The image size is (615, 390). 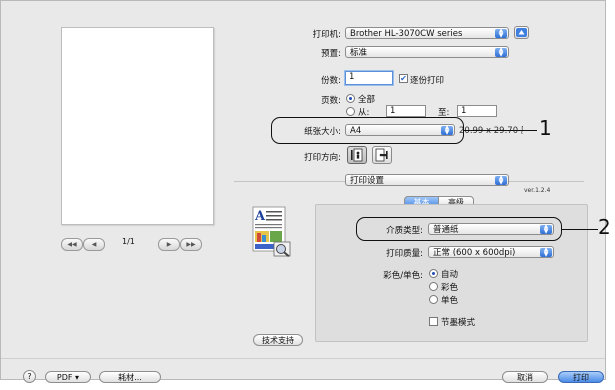 I want to click on panel-select: 打印设置 ▲ ▼, so click(x=427, y=180).